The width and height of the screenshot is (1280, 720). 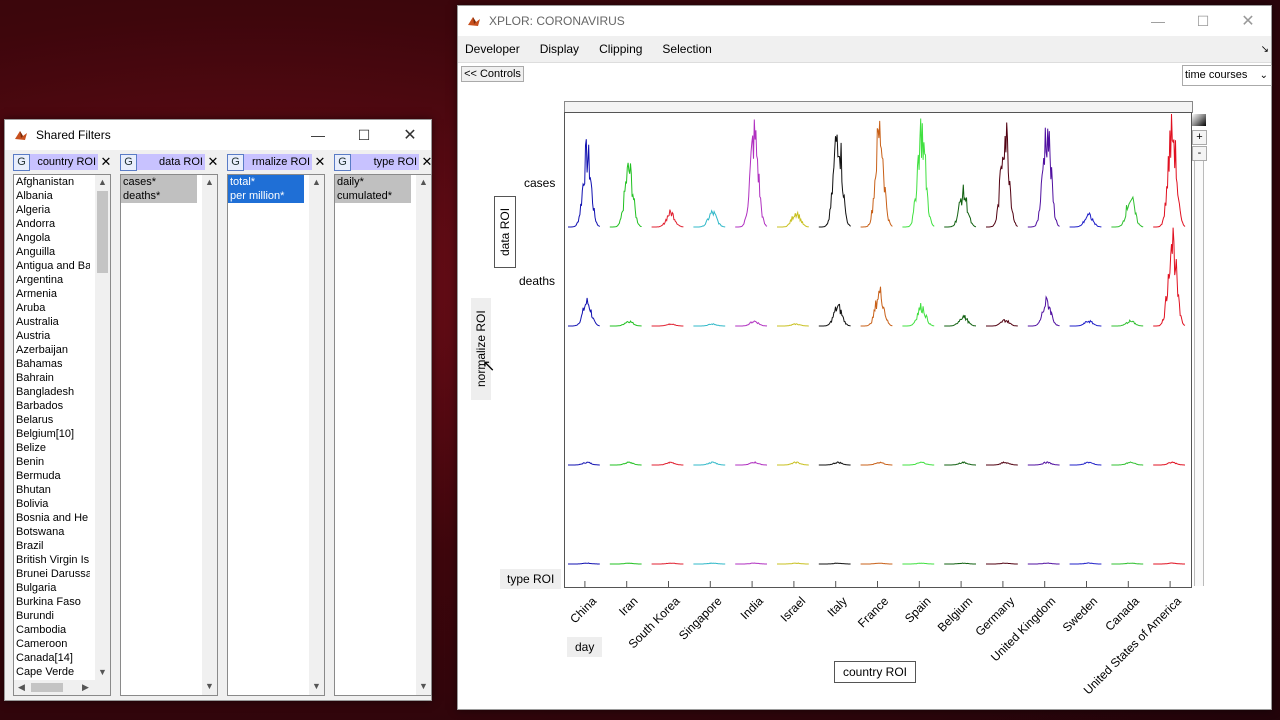 What do you see at coordinates (481, 349) in the screenshot?
I see `normalize-axis-label: normalize ROI` at bounding box center [481, 349].